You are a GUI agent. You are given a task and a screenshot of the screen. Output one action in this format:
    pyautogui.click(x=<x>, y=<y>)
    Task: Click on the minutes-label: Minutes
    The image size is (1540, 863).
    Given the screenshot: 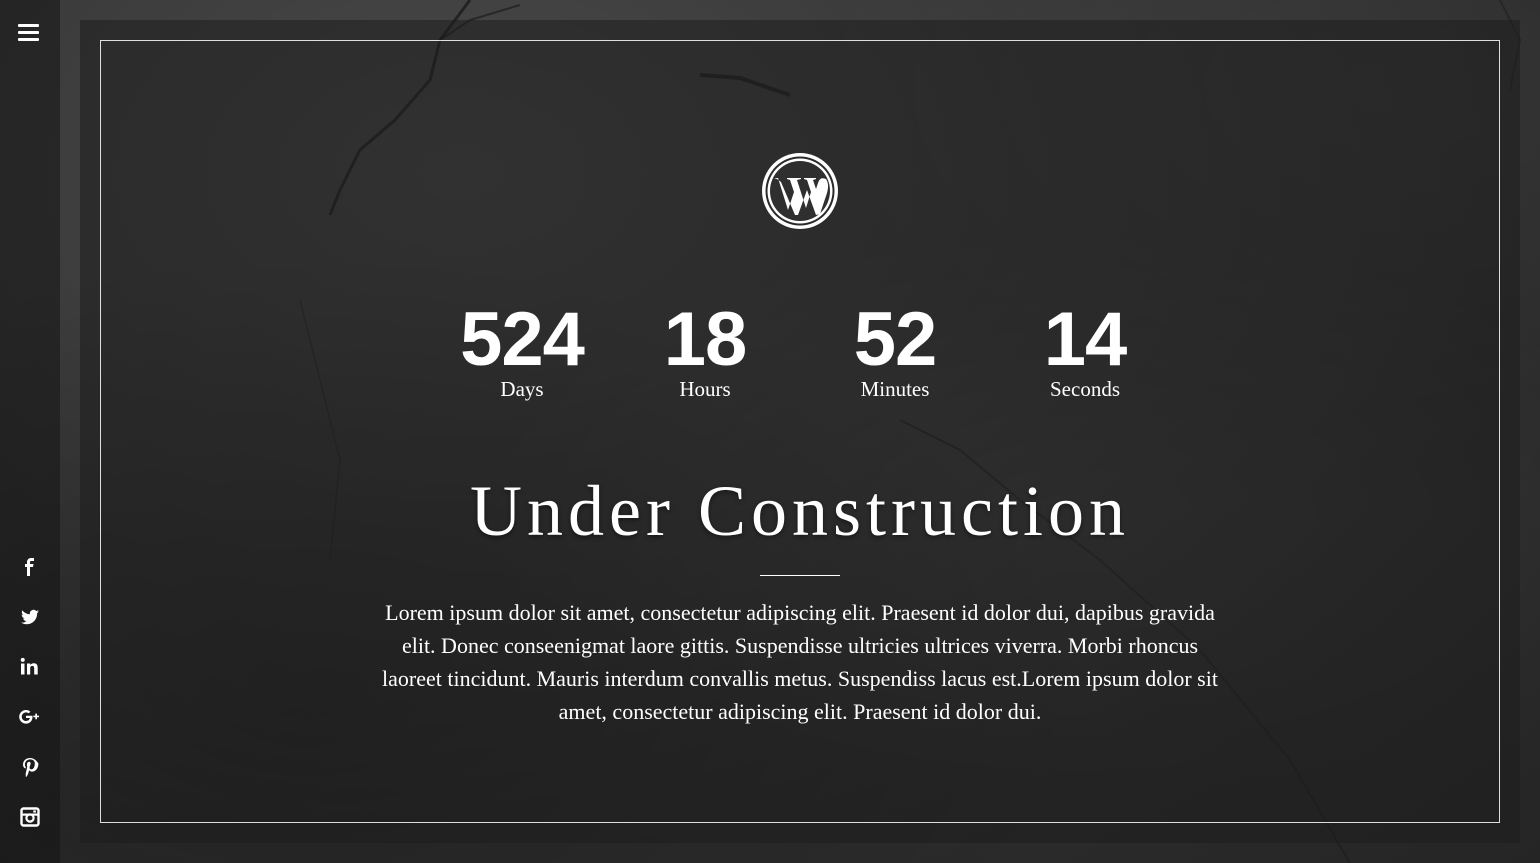 What is the action you would take?
    pyautogui.click(x=895, y=389)
    